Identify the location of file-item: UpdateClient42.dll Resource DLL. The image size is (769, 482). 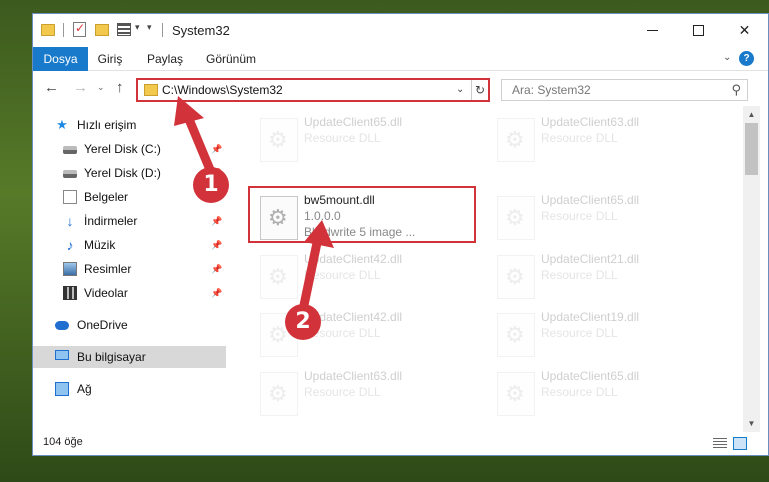
(369, 274).